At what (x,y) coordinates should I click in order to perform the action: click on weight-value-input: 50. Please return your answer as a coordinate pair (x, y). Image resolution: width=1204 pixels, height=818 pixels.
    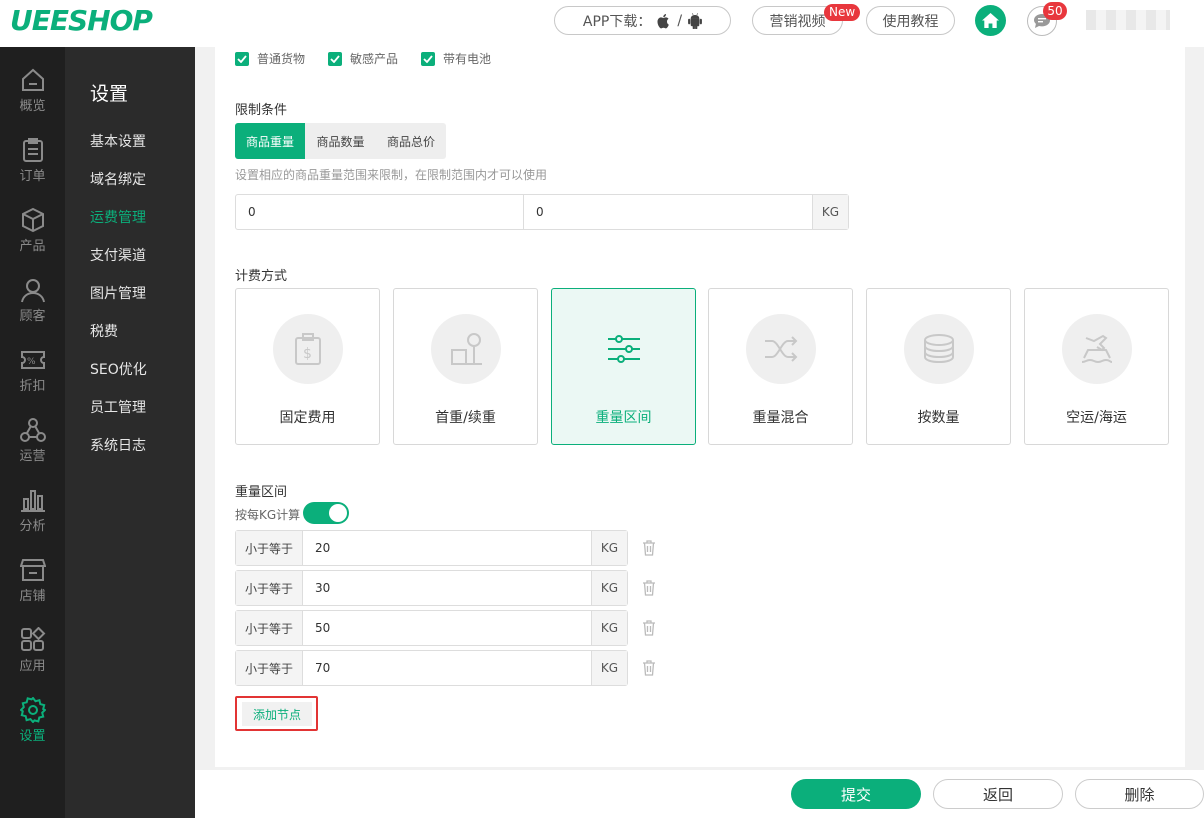
    Looking at the image, I should click on (447, 628).